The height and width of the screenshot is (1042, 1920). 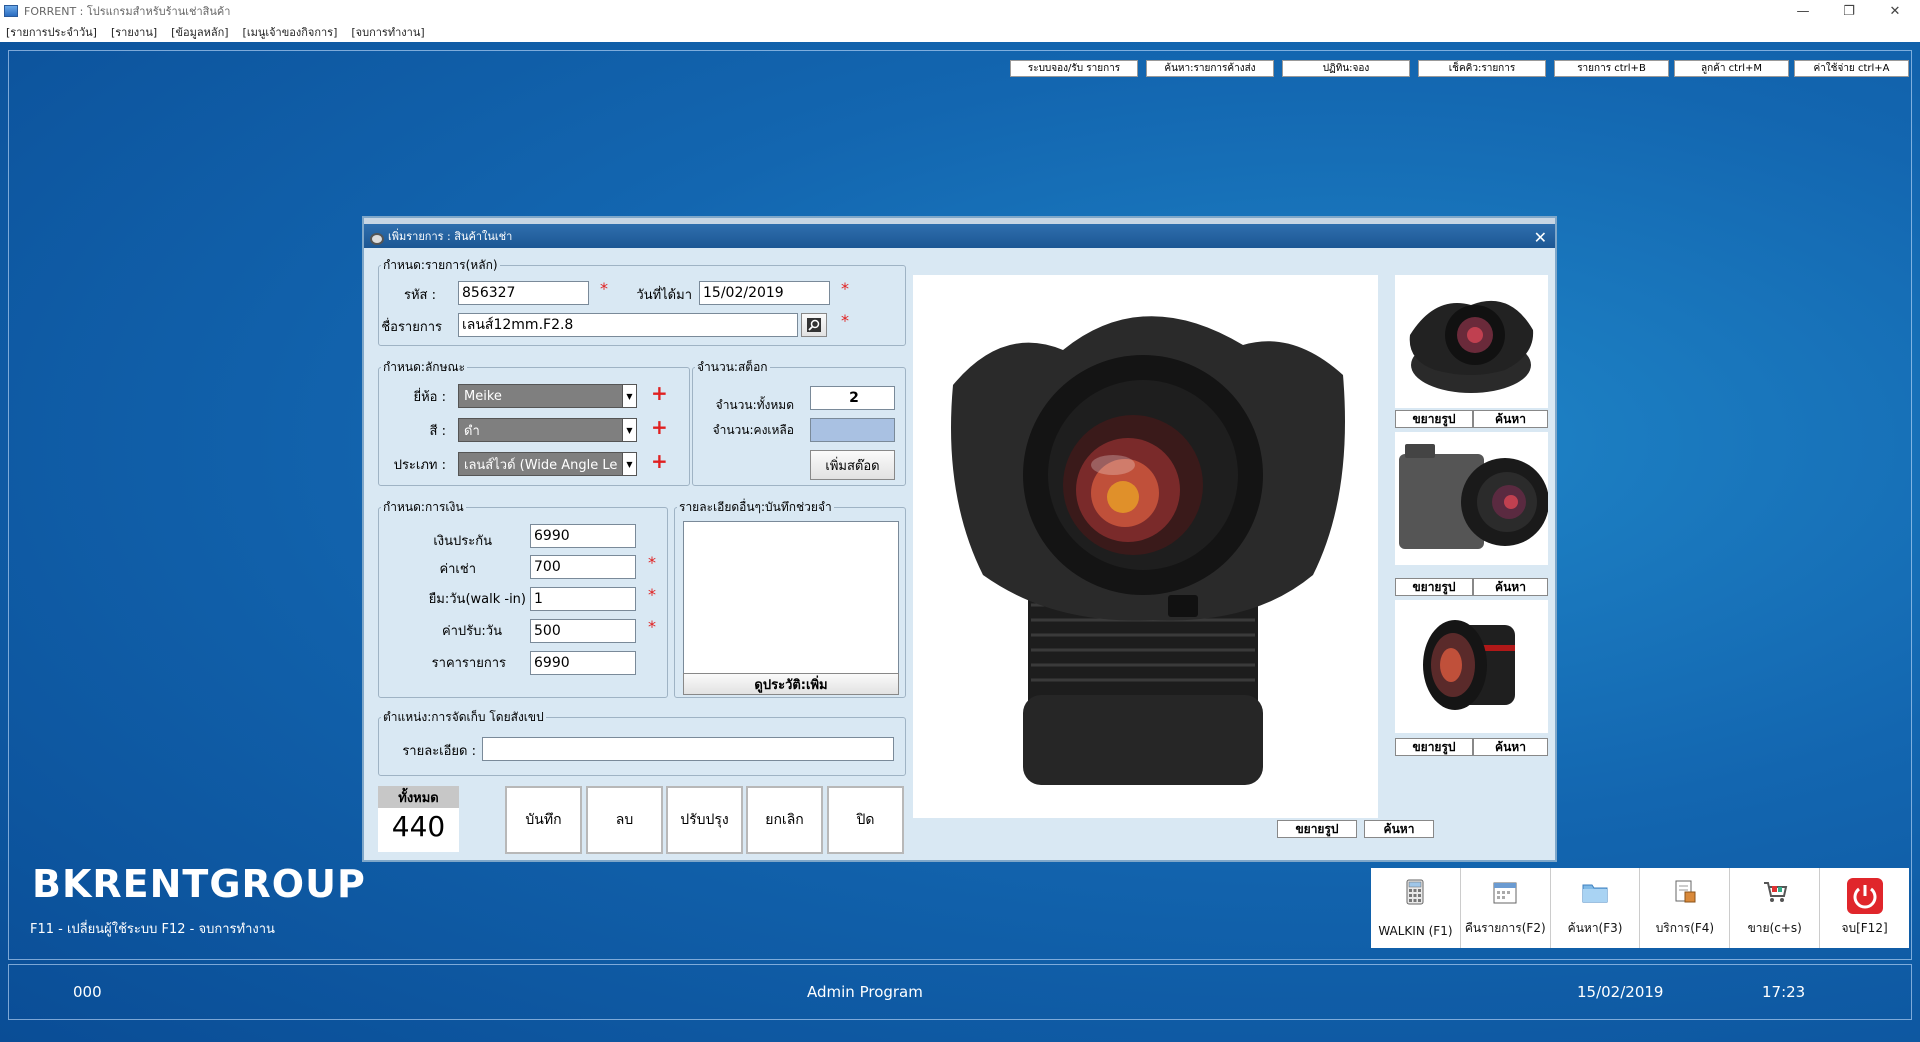 What do you see at coordinates (1469, 665) in the screenshot?
I see `fisheye-lens-thumbnail` at bounding box center [1469, 665].